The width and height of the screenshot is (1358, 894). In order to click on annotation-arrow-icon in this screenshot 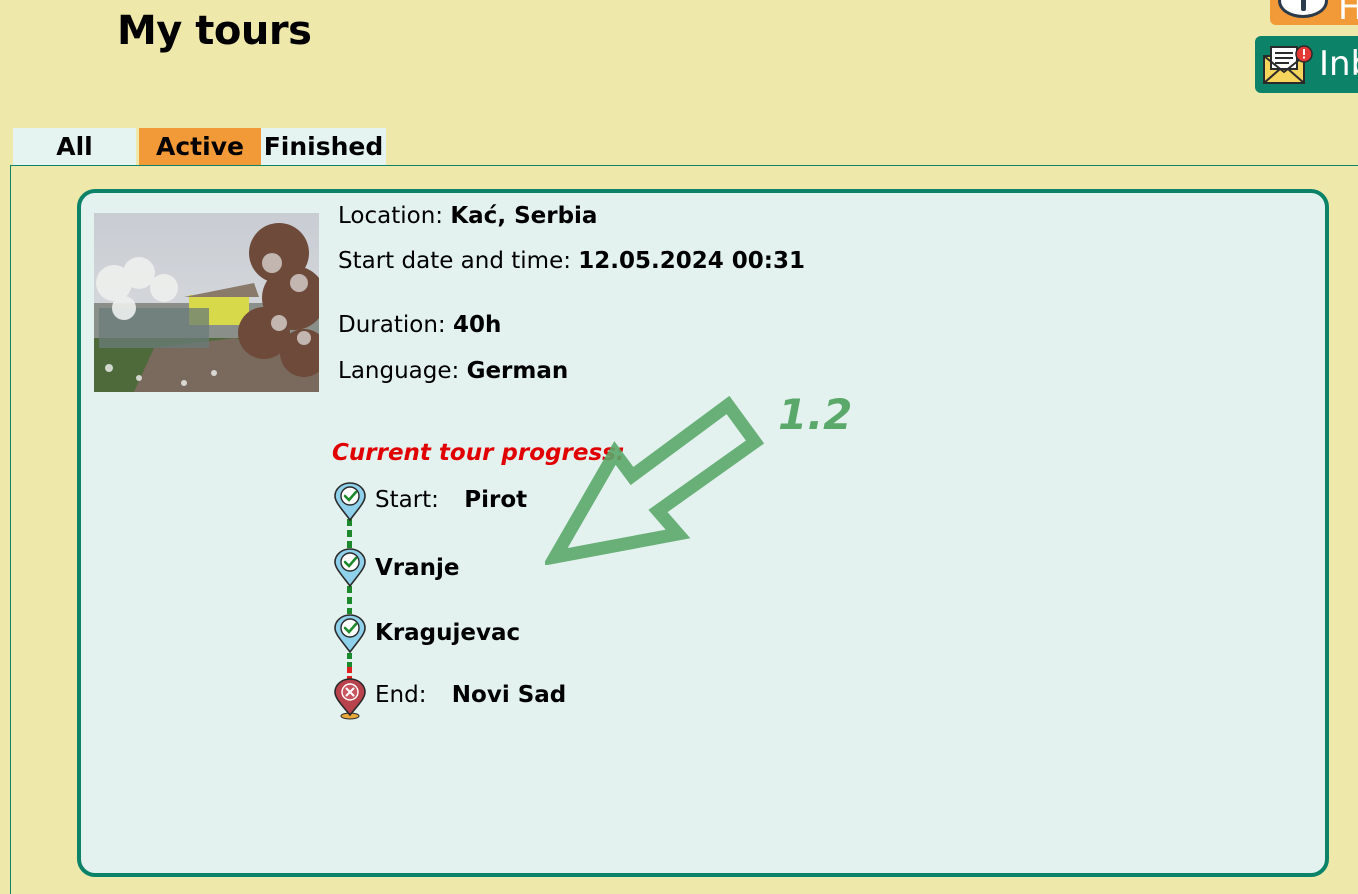, I will do `click(655, 480)`.